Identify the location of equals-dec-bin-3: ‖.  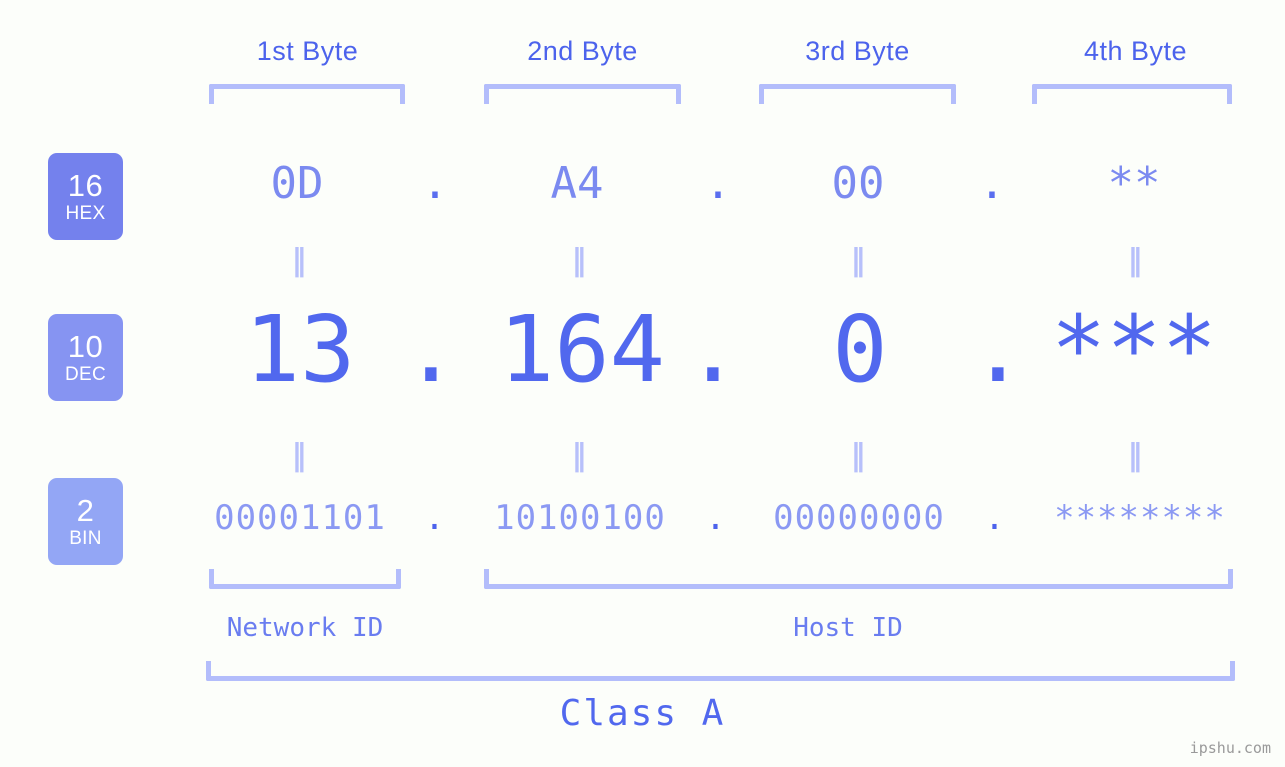
(859, 455).